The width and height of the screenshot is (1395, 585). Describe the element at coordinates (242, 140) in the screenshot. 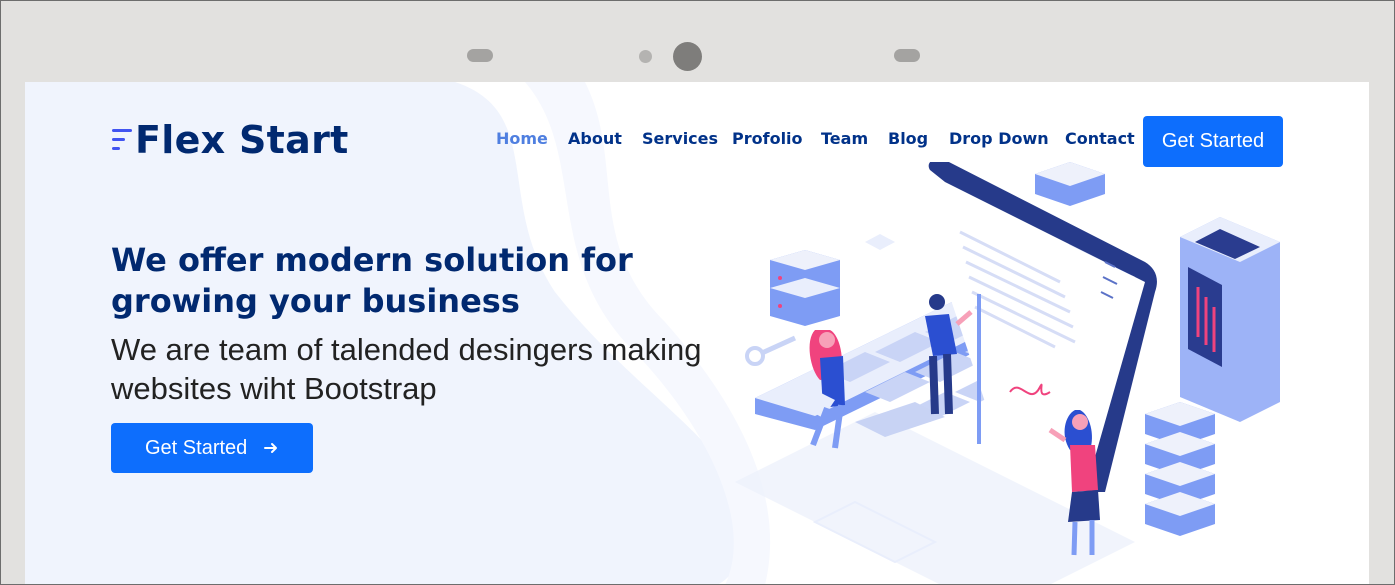

I see `brand-name: Flex Start` at that location.